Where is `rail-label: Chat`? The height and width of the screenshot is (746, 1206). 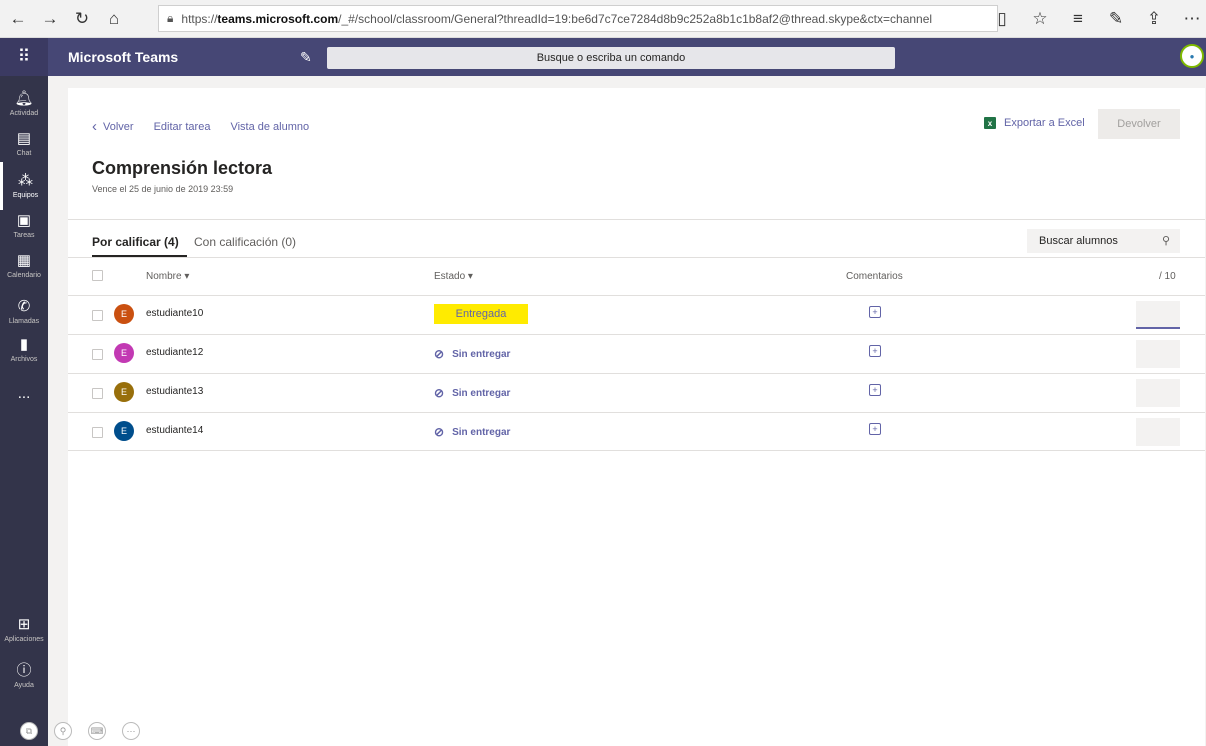
rail-label: Chat is located at coordinates (24, 153).